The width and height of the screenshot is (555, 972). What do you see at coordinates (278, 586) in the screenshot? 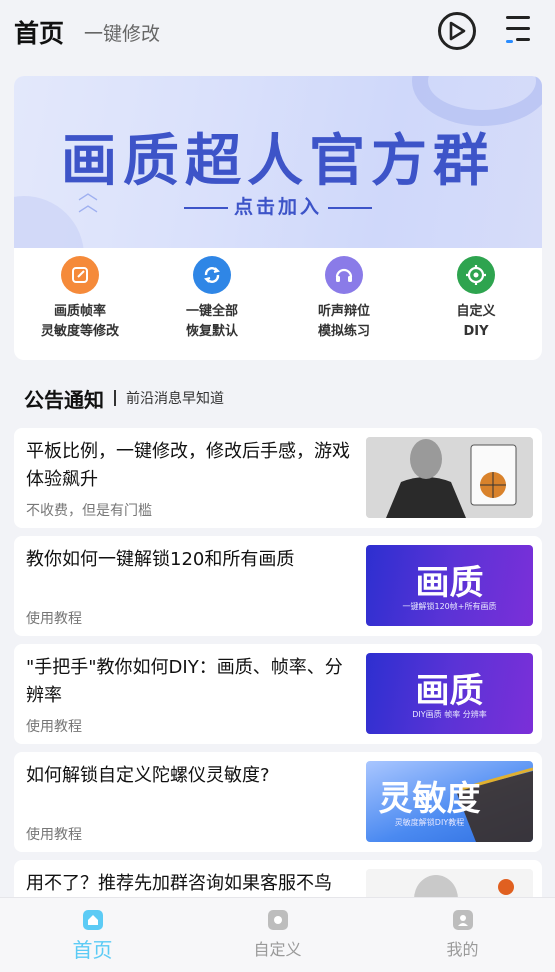
I see `article-card: 教你如何一键解锁120和所有画质 使用教程 画质 一键解锁120帧+所有画质` at bounding box center [278, 586].